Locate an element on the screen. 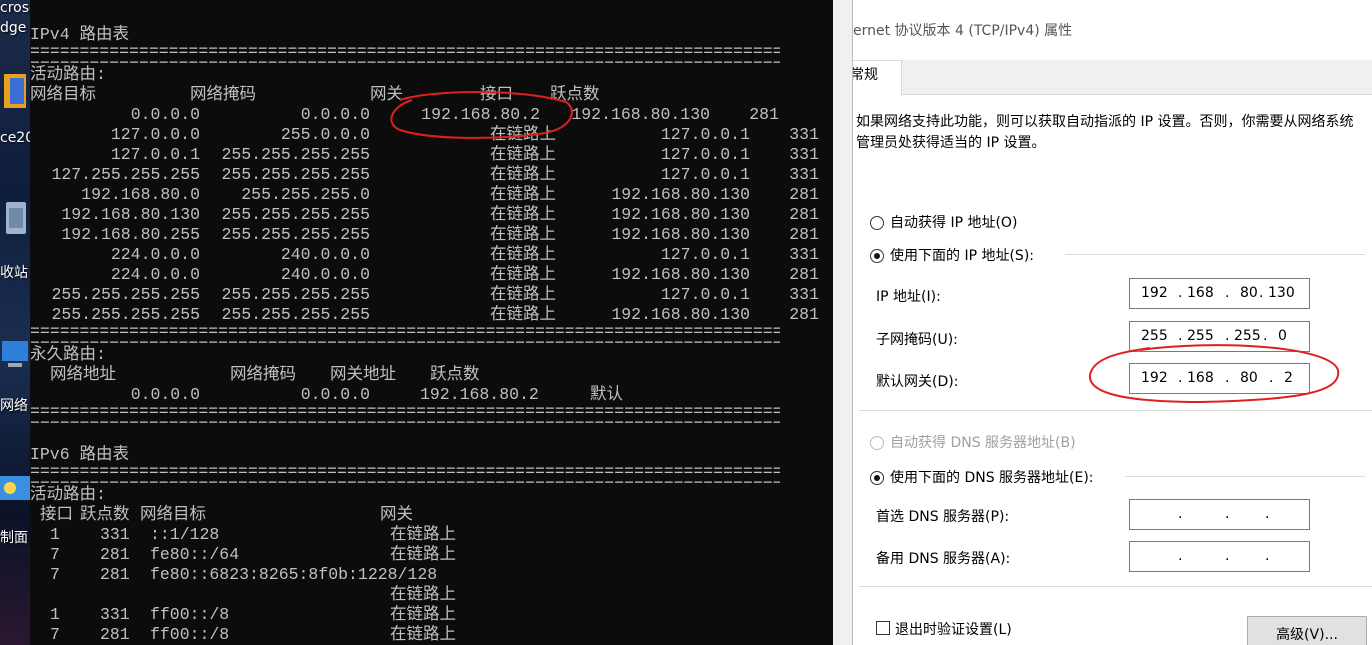  route-netmask: 255.255.255.0 is located at coordinates (305, 194).